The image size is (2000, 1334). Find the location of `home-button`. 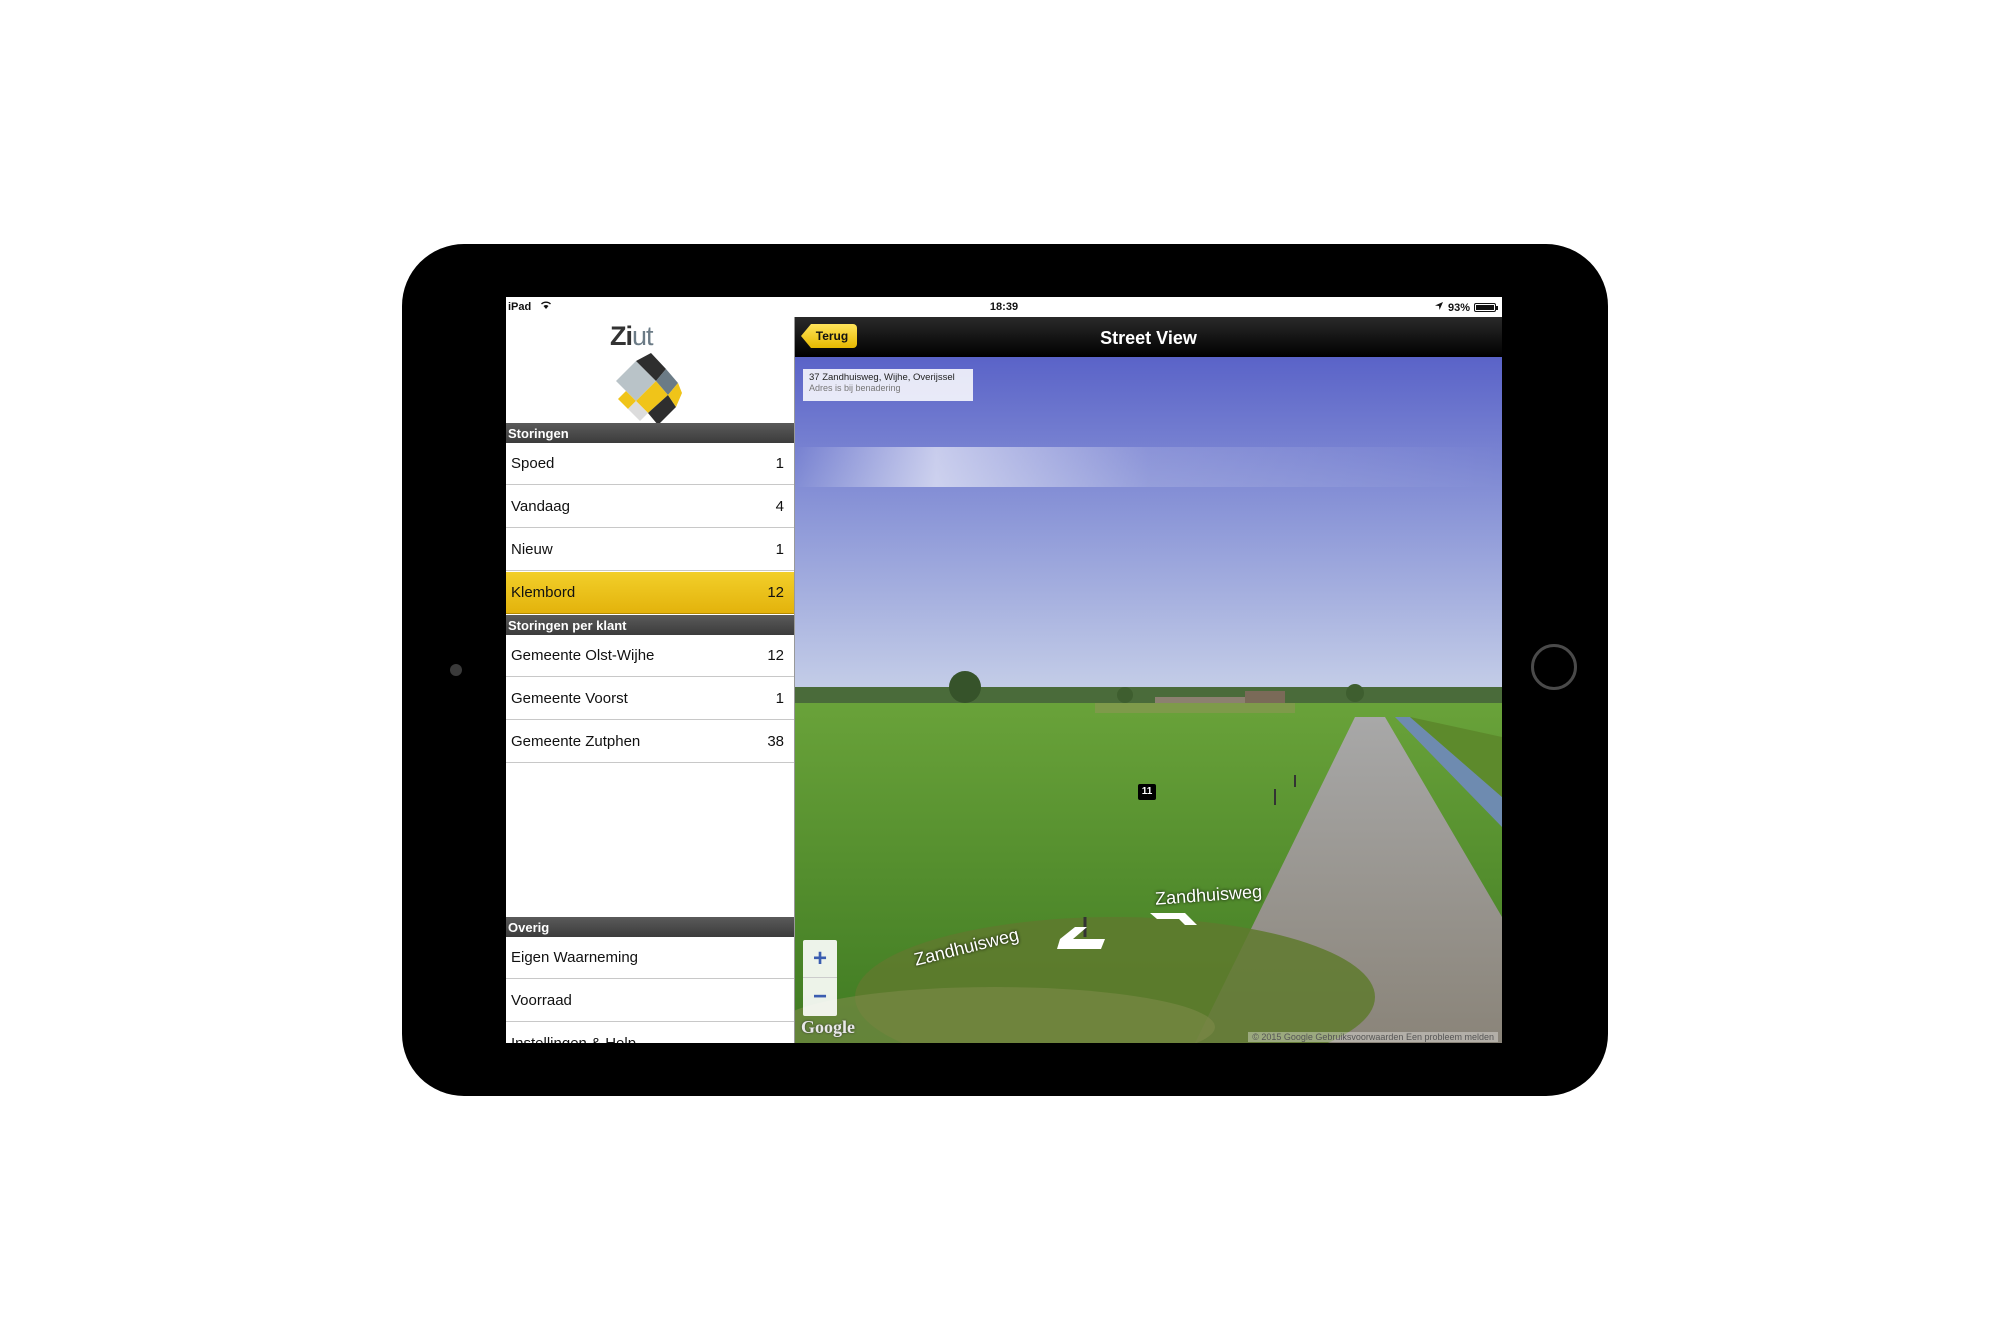

home-button is located at coordinates (1554, 667).